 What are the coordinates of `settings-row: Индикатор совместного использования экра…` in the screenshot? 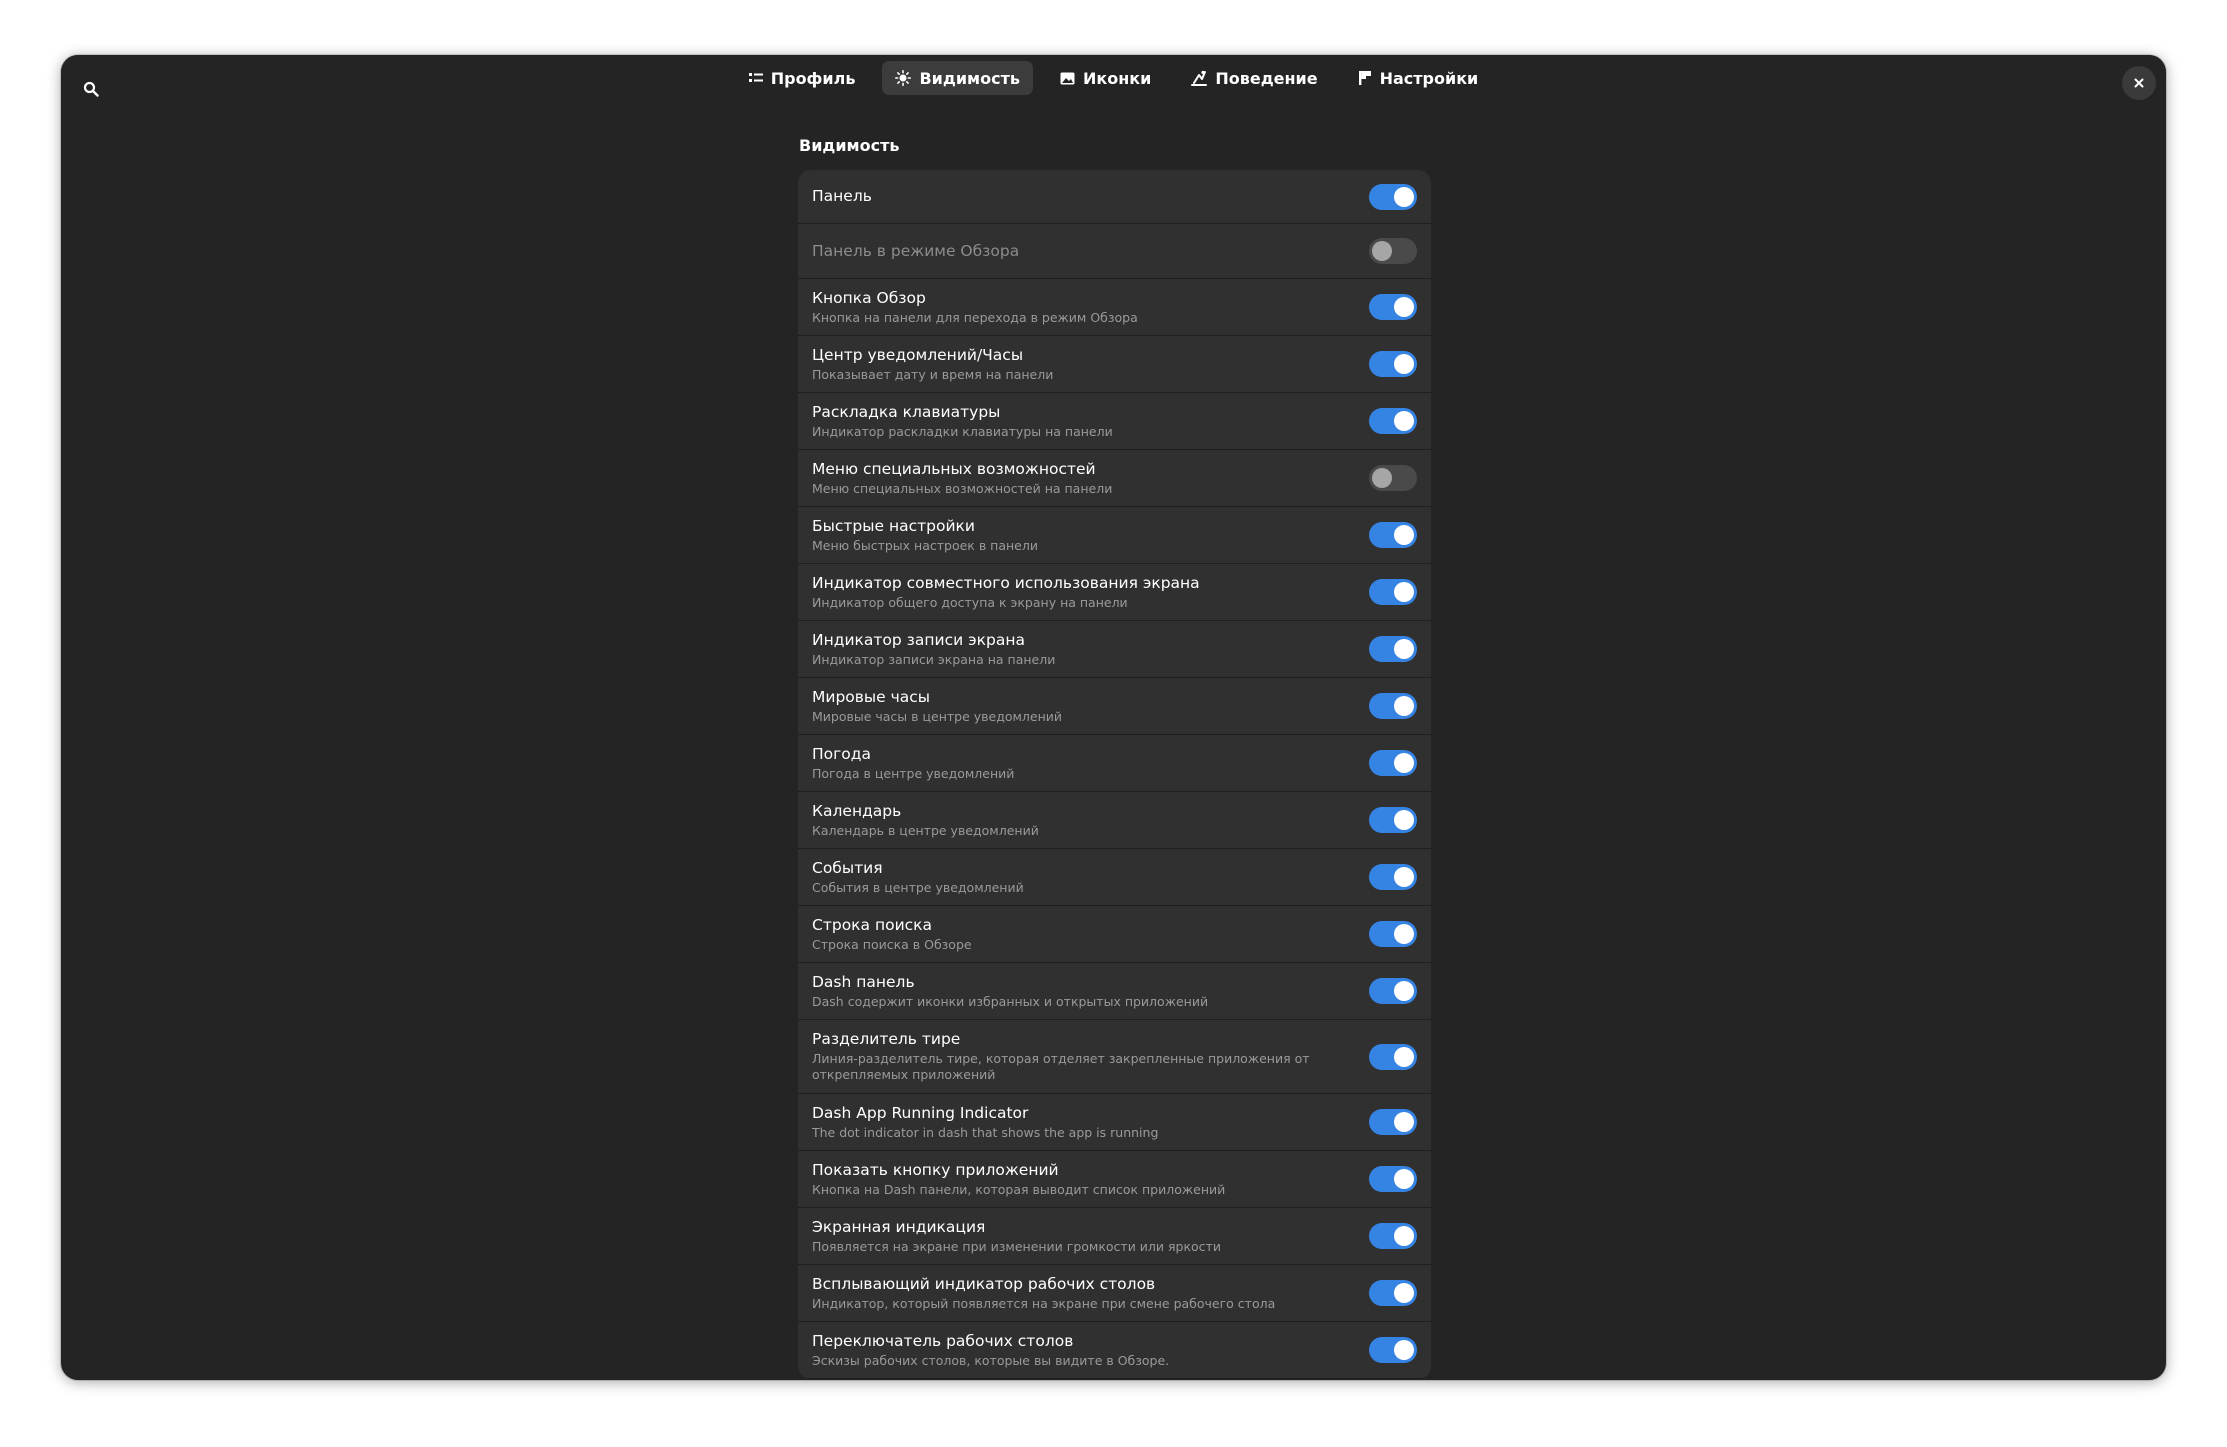 It's located at (1114, 592).